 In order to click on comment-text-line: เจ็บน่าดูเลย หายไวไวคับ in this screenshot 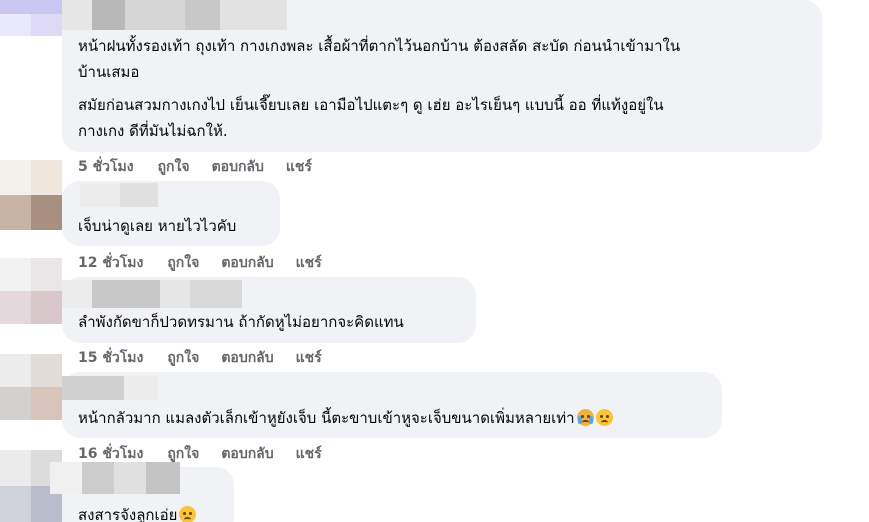, I will do `click(157, 226)`.